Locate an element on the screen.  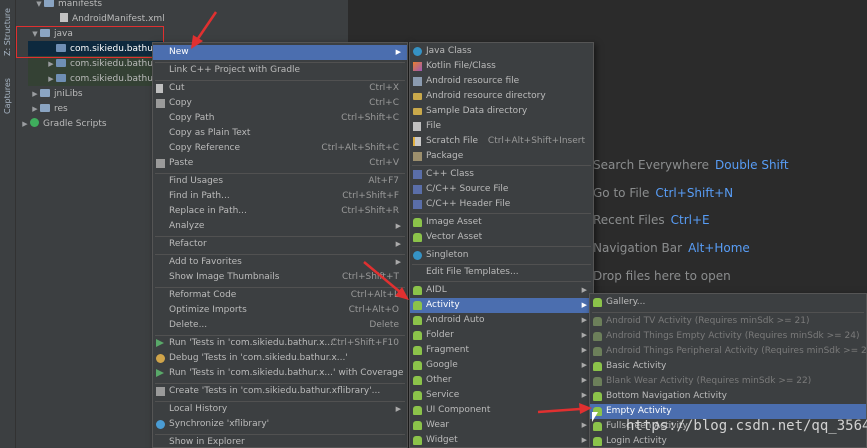
new-fragment: Fragment ▶ is located at coordinates (501, 350).